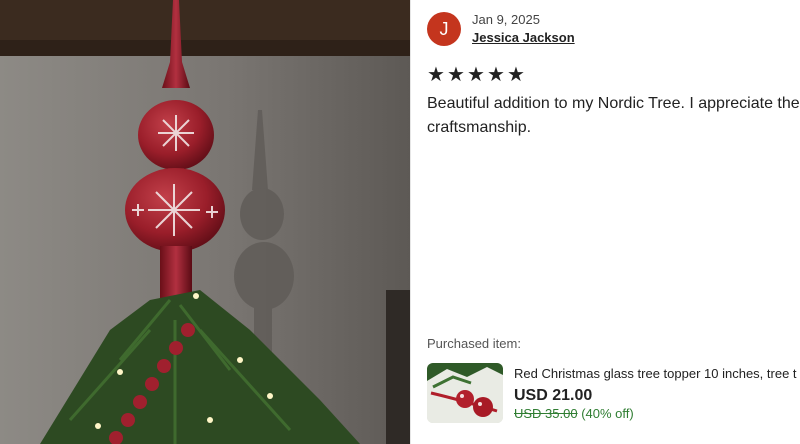 This screenshot has height=444, width=800. I want to click on discount-percent: (40% off), so click(607, 413).